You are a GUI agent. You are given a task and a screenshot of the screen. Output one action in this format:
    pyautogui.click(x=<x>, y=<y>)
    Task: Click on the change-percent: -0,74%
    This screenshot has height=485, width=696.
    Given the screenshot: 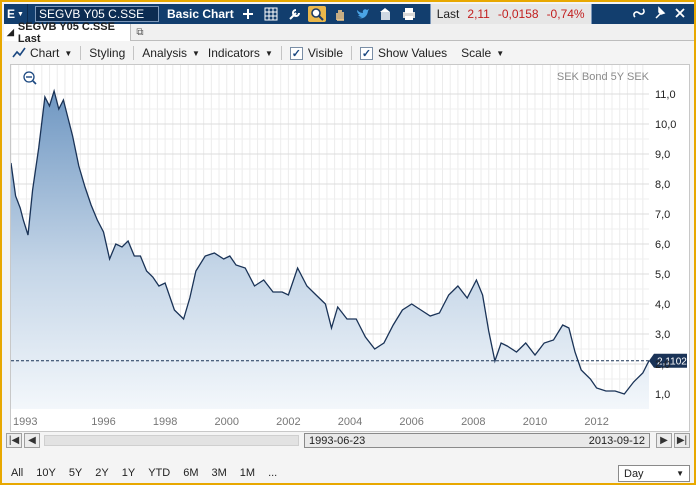 What is the action you would take?
    pyautogui.click(x=565, y=14)
    